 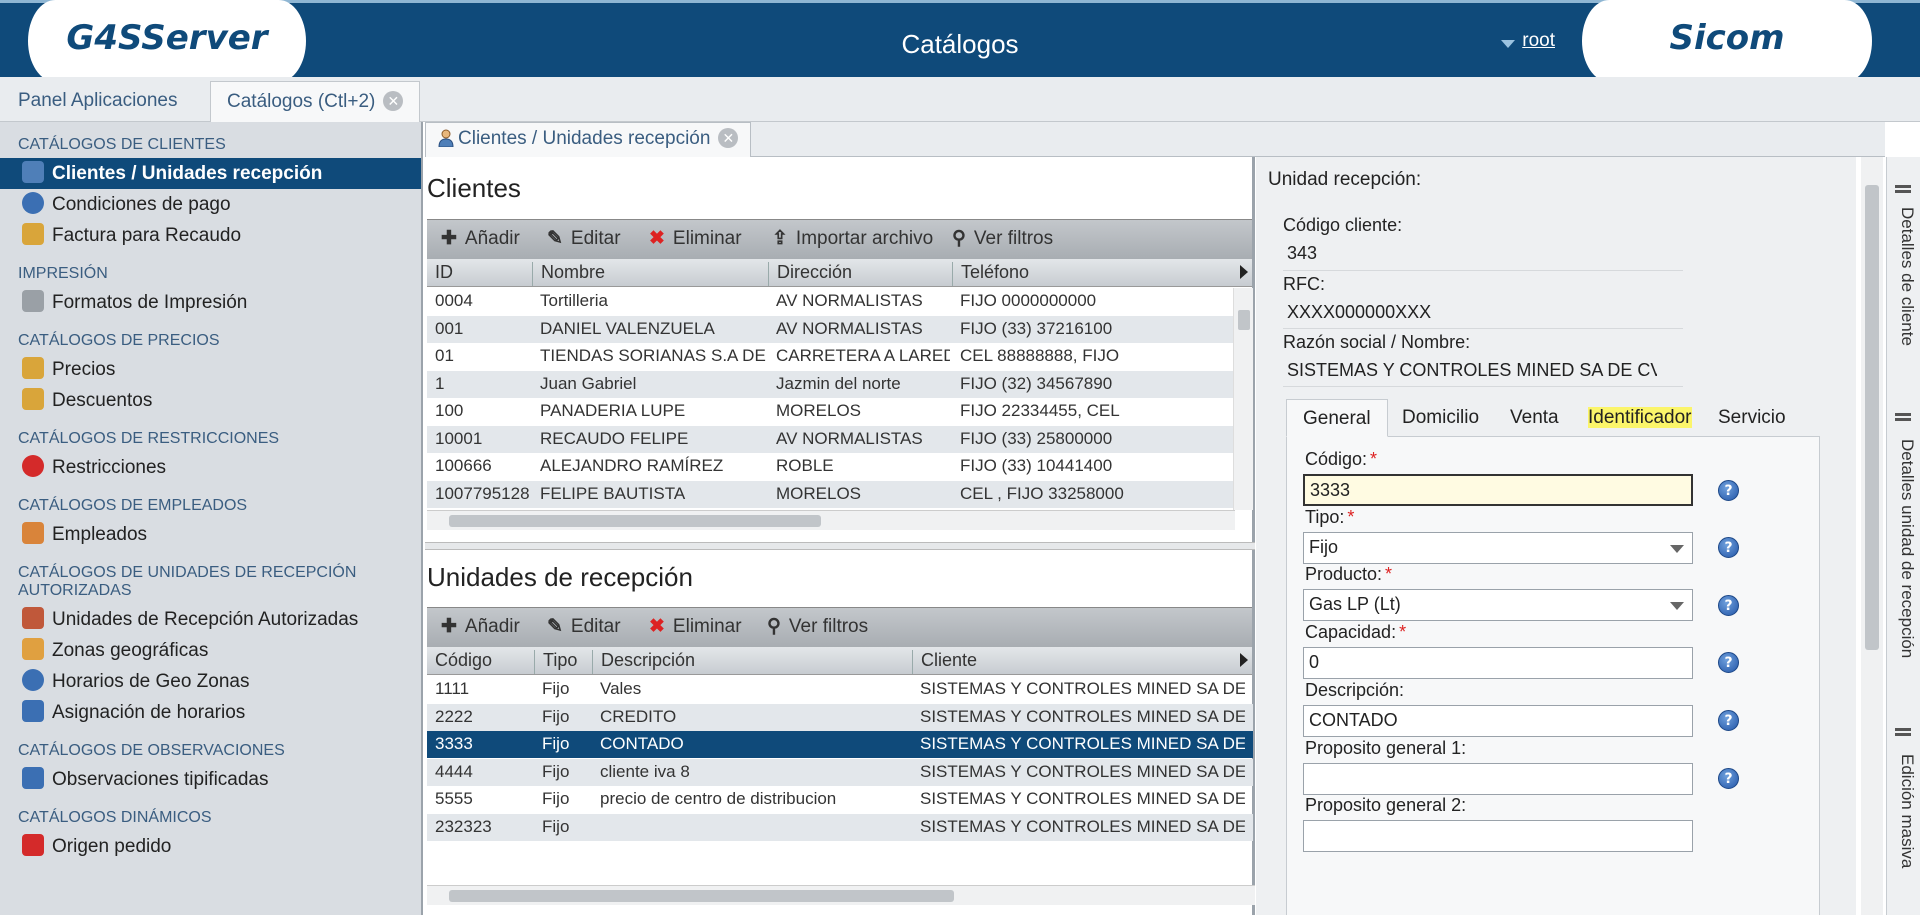 I want to click on sidebar-item: Descuentos, so click(x=210, y=400).